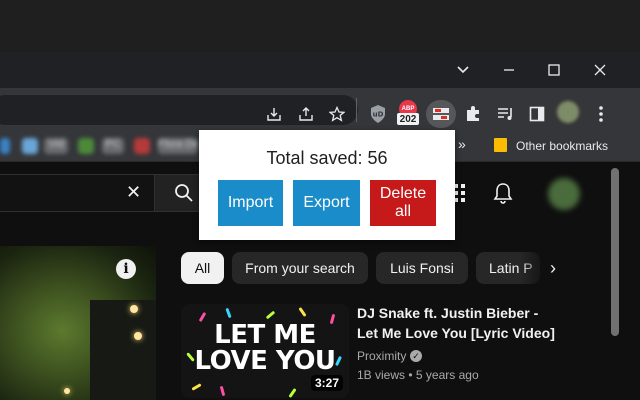 This screenshot has width=640, height=400. I want to click on maximize-button, so click(554, 70).